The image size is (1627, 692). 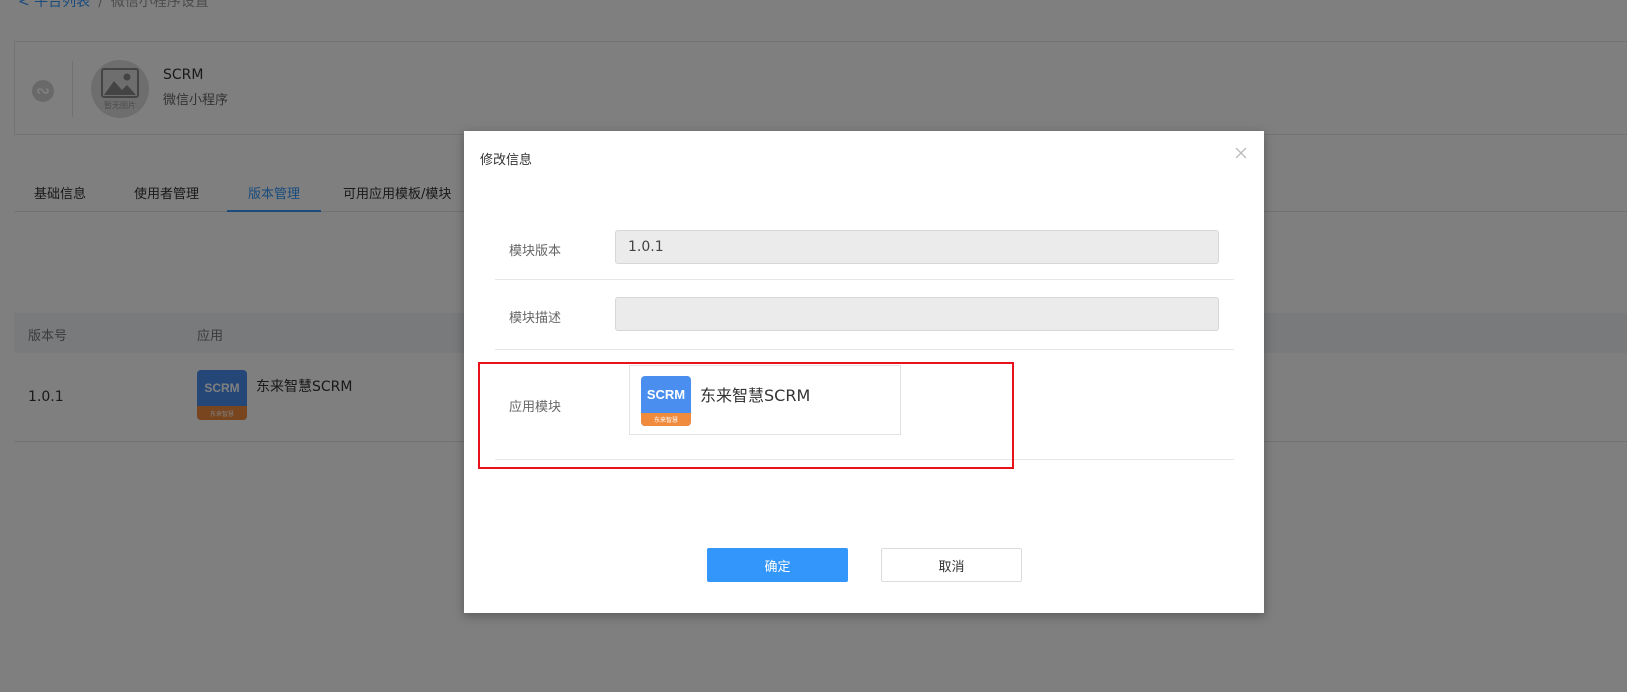 I want to click on description-input, so click(x=917, y=314).